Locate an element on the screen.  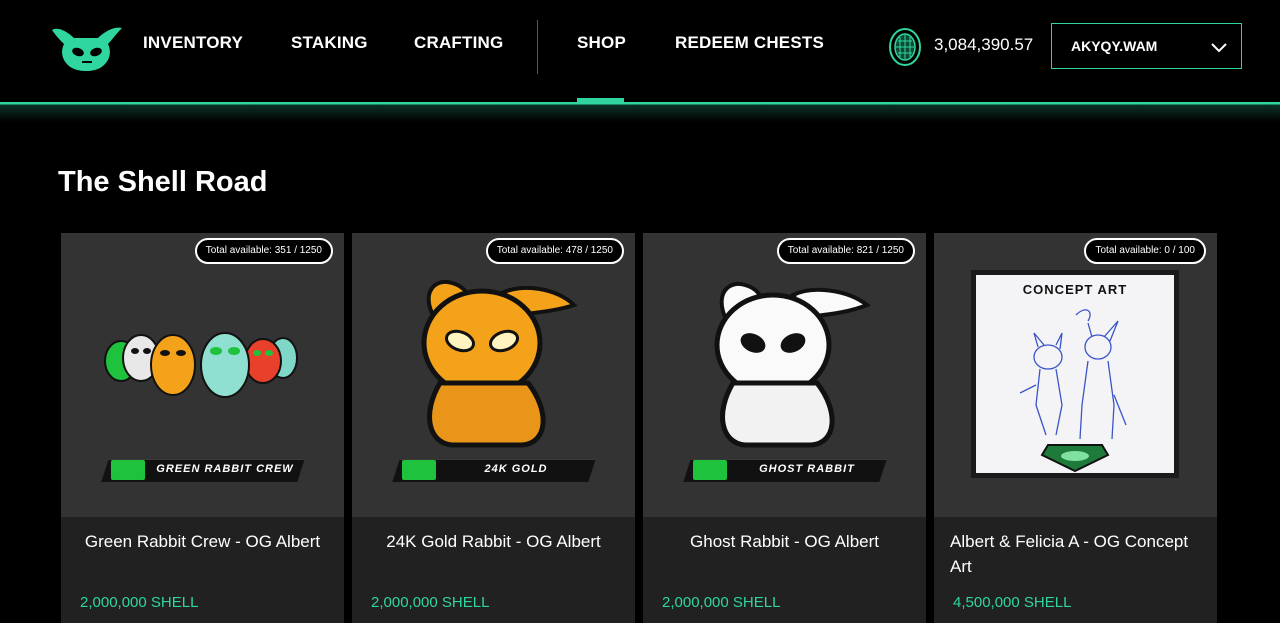
nav-item-shop: SHOP is located at coordinates (601, 44).